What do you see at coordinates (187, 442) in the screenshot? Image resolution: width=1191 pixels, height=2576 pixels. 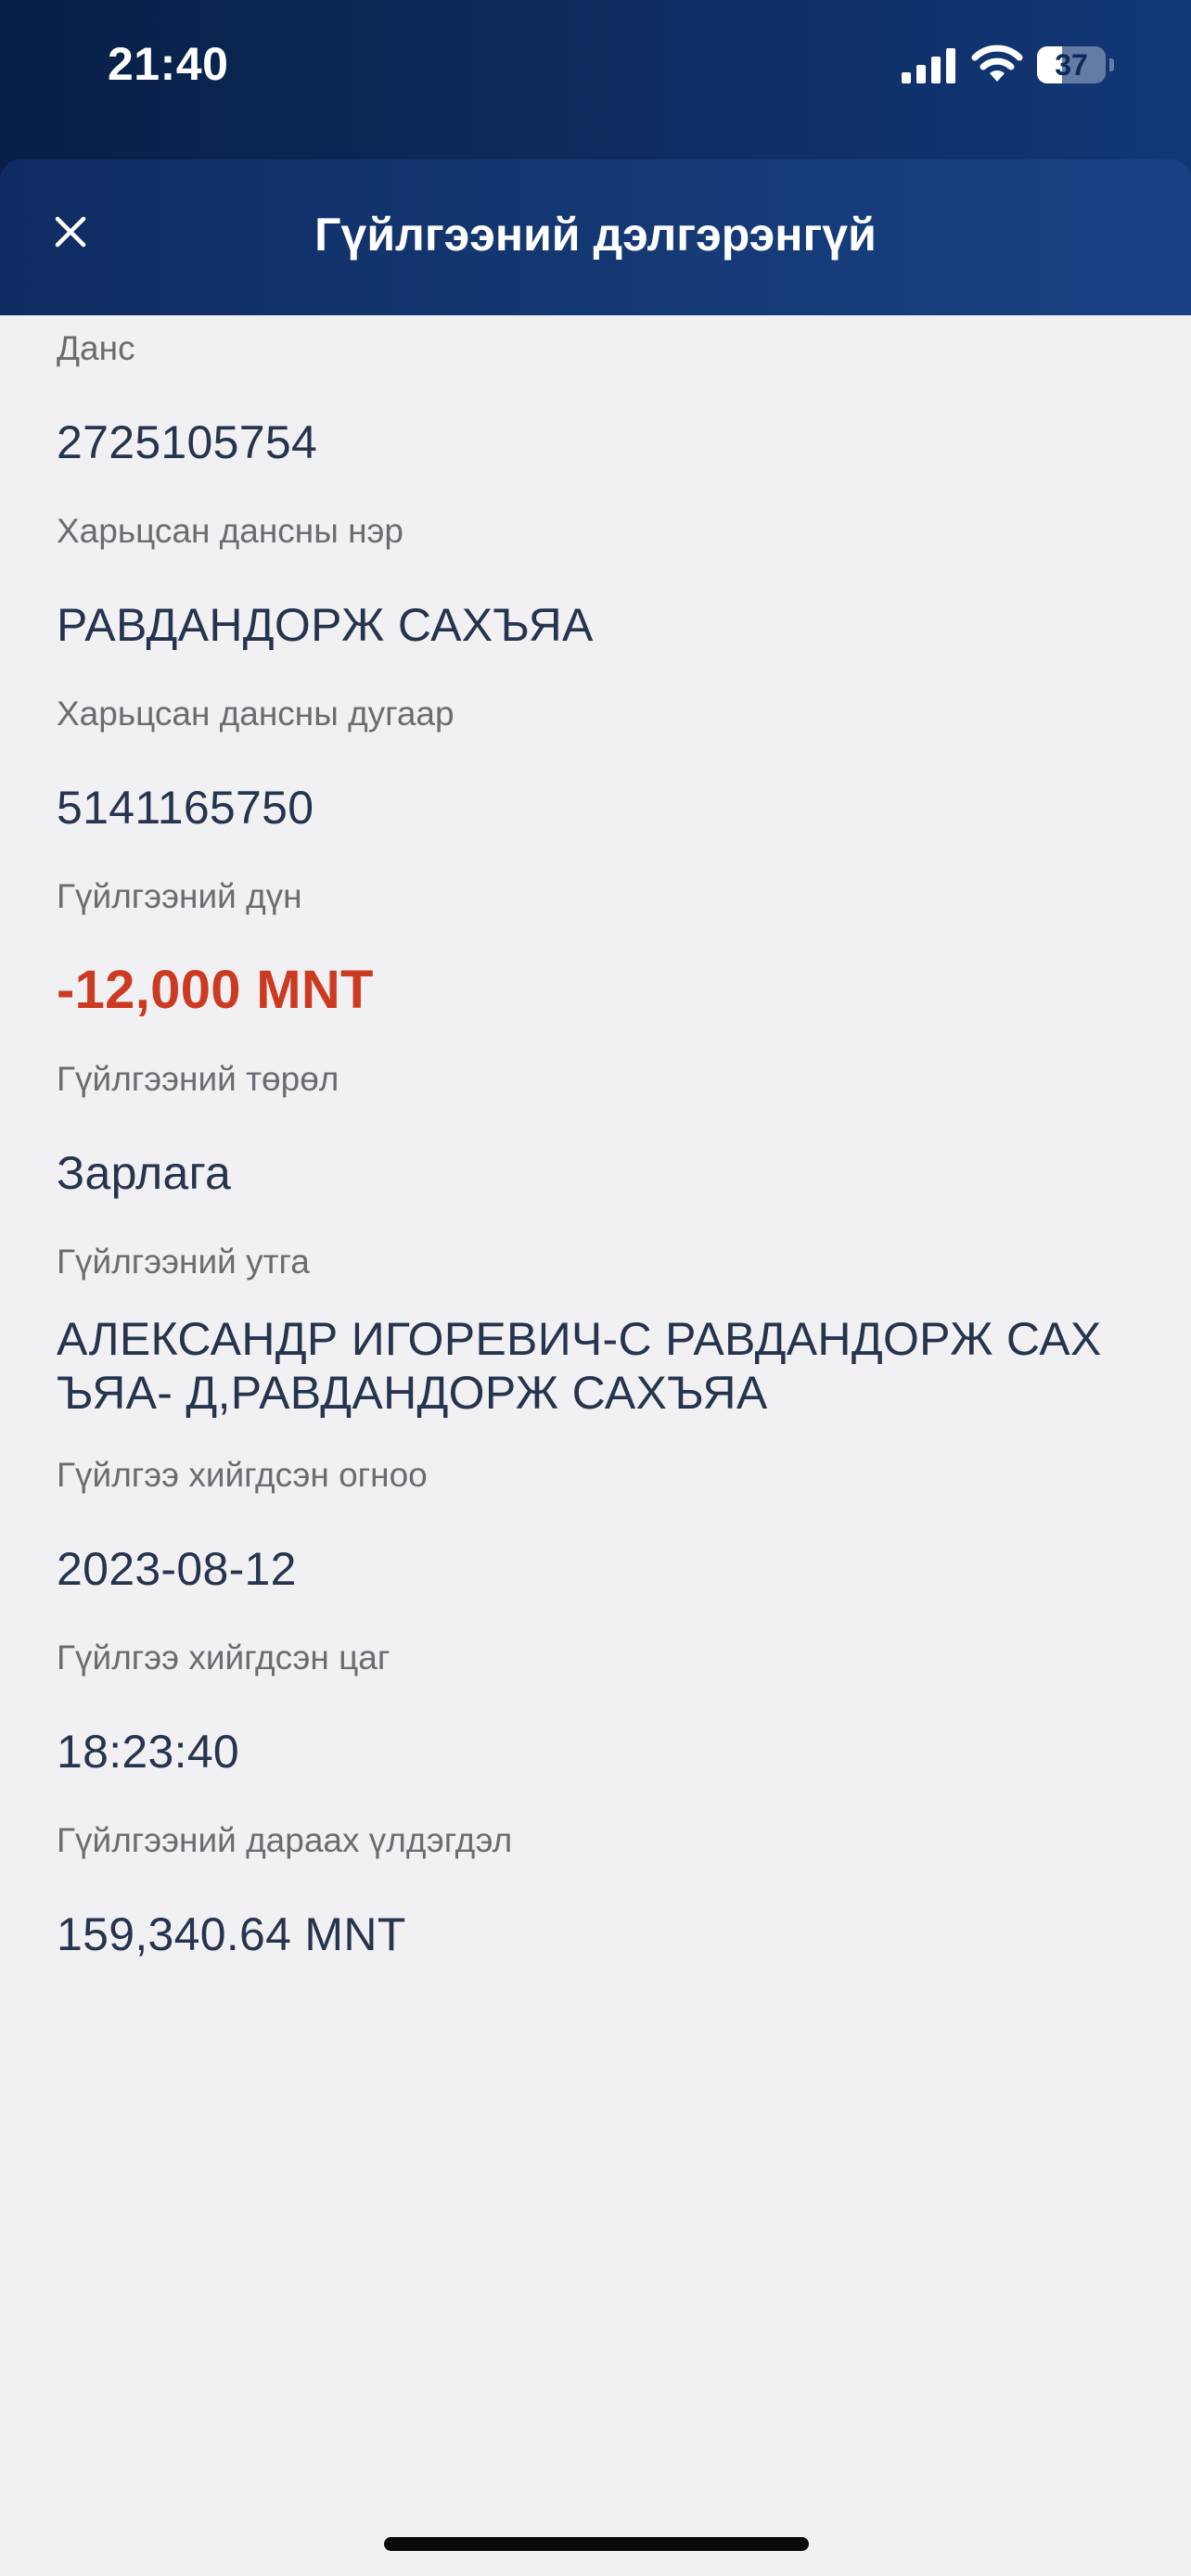 I see `account-value: 2725105754` at bounding box center [187, 442].